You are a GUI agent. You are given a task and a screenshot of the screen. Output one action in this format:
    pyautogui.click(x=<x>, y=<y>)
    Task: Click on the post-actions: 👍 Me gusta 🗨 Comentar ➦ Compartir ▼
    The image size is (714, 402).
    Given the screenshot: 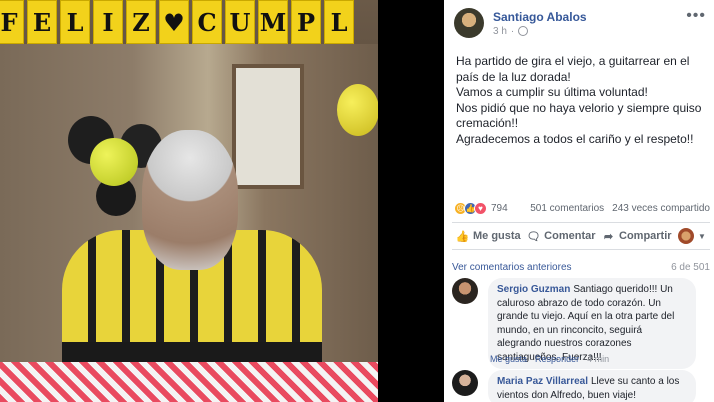 What is the action you would take?
    pyautogui.click(x=581, y=236)
    